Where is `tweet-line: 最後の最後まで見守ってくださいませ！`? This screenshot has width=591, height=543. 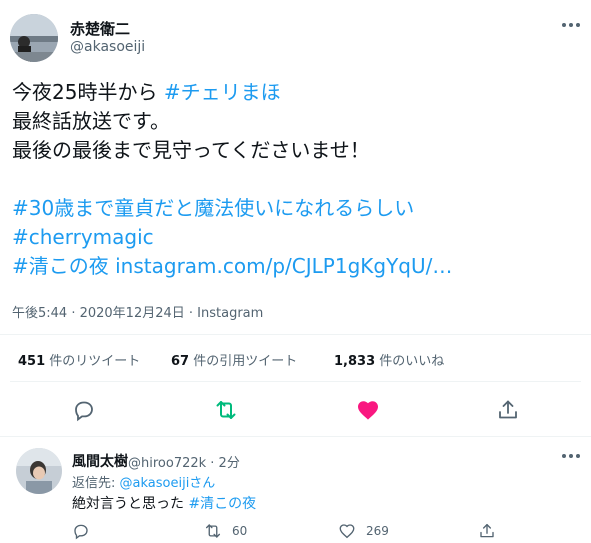
tweet-line: 最後の最後まで見守ってくださいませ！ is located at coordinates (232, 150).